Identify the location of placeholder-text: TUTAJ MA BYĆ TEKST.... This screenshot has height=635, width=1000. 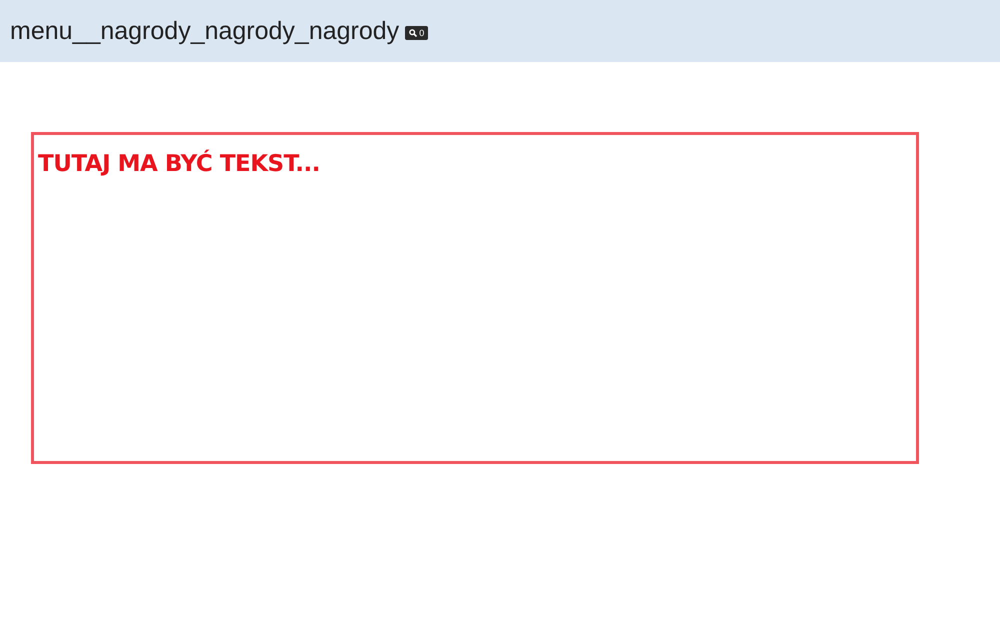
(179, 164).